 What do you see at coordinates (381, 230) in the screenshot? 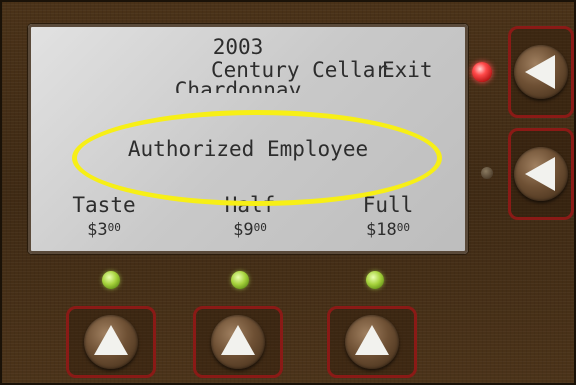
I see `price-dollars: $18` at bounding box center [381, 230].